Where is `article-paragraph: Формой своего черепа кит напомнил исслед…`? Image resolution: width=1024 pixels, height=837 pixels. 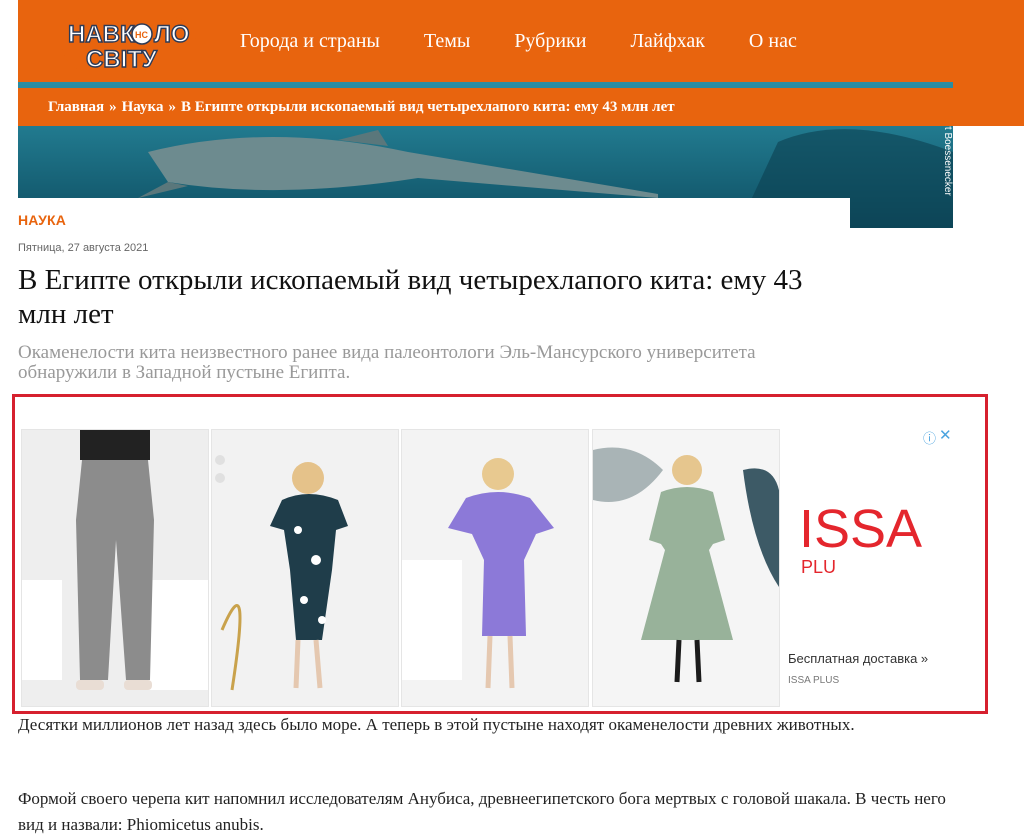 article-paragraph: Формой своего черепа кит напомнил исслед… is located at coordinates (482, 811).